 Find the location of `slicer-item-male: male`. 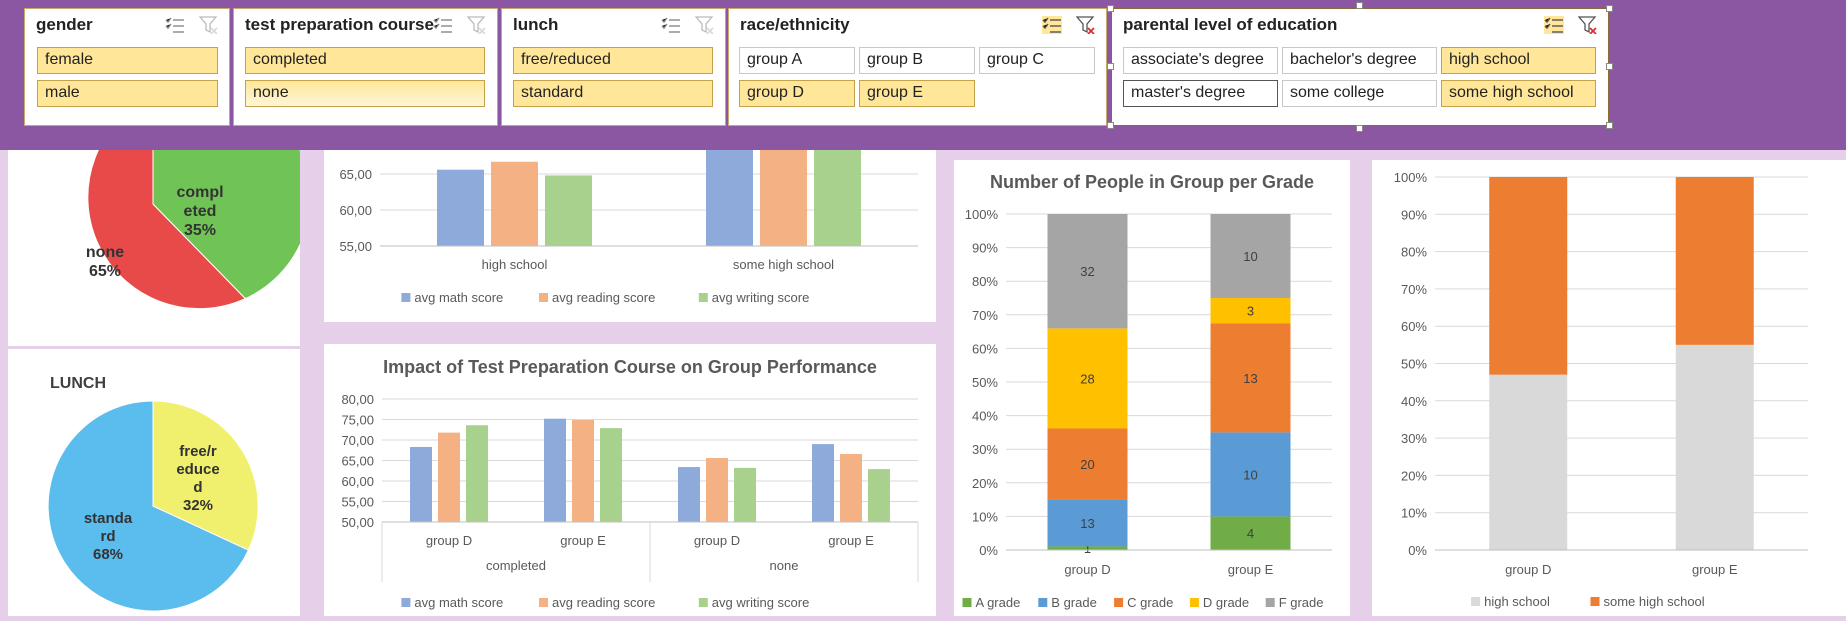

slicer-item-male: male is located at coordinates (127, 93).